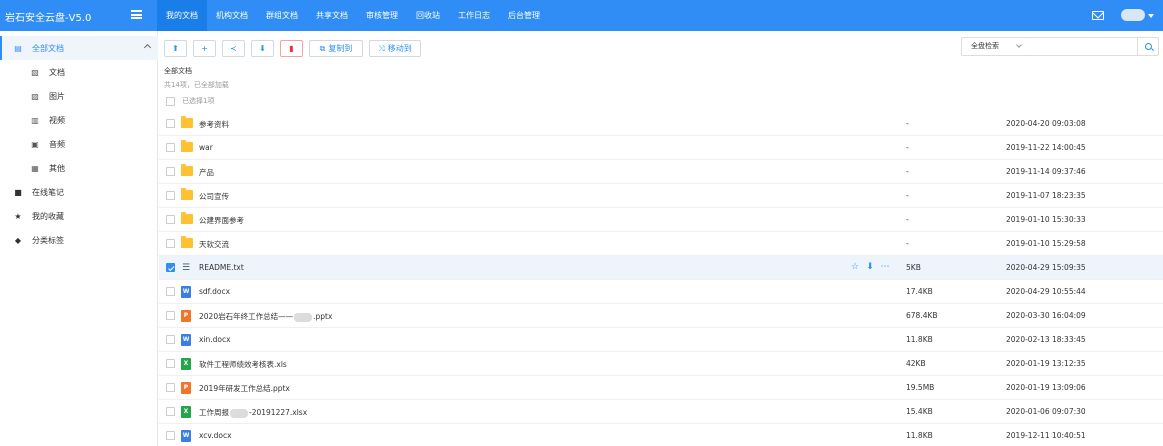  What do you see at coordinates (855, 267) in the screenshot?
I see `star-icon: ☆` at bounding box center [855, 267].